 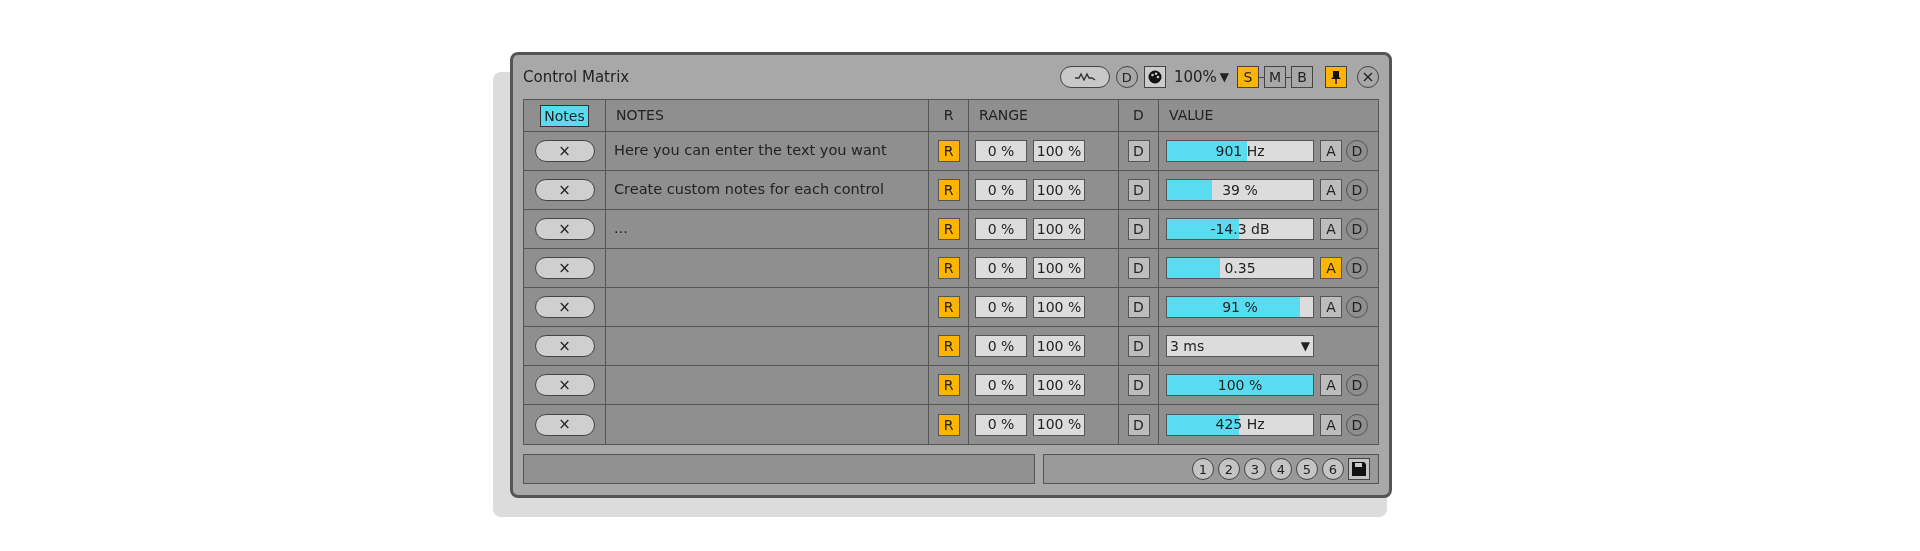 What do you see at coordinates (948, 115) in the screenshot?
I see `column-header: R` at bounding box center [948, 115].